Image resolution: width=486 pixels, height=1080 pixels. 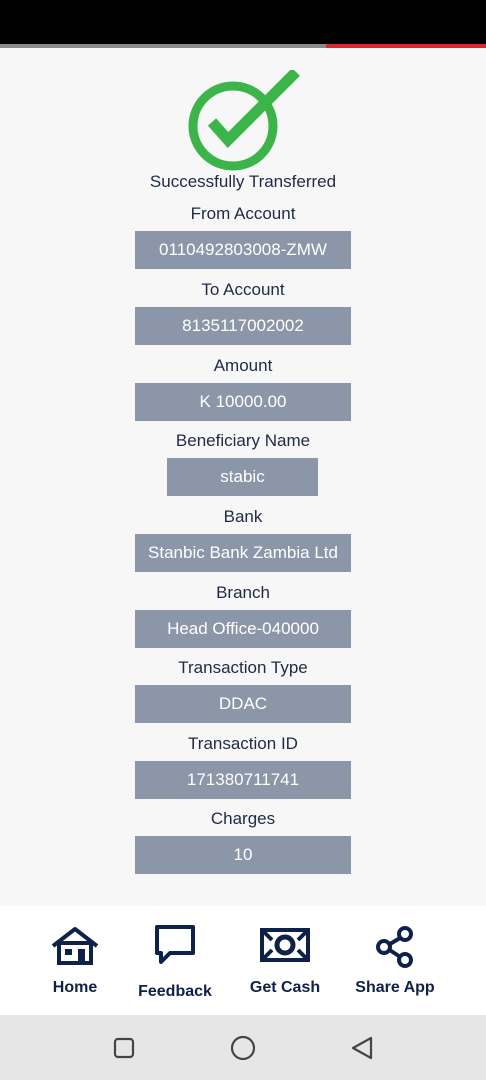 What do you see at coordinates (244, 120) in the screenshot?
I see `check-circle-icon` at bounding box center [244, 120].